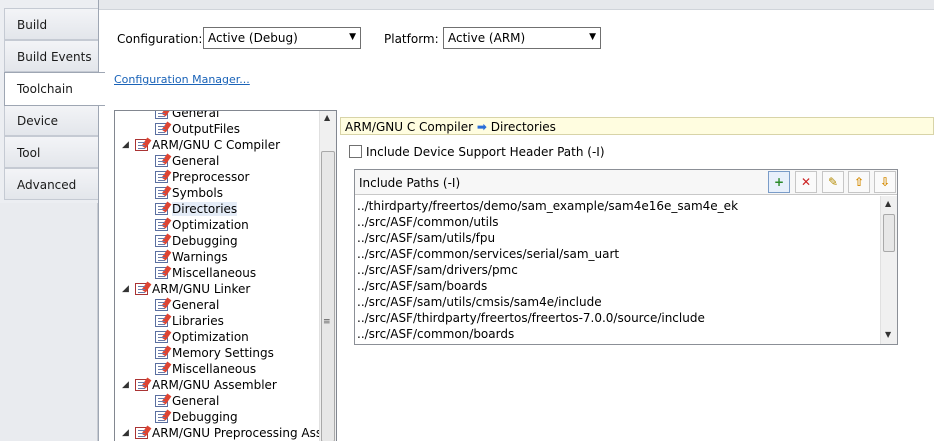  I want to click on tab-build-events: Build Events, so click(51, 56).